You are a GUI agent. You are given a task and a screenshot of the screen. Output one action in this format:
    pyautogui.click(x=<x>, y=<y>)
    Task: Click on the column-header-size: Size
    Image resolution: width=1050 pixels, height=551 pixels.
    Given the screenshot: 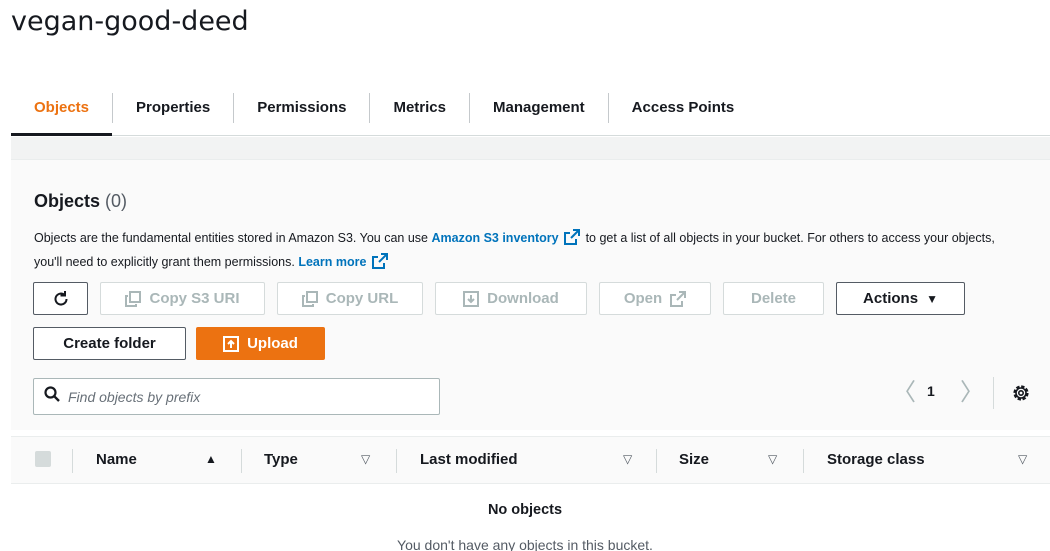 What is the action you would take?
    pyautogui.click(x=694, y=459)
    